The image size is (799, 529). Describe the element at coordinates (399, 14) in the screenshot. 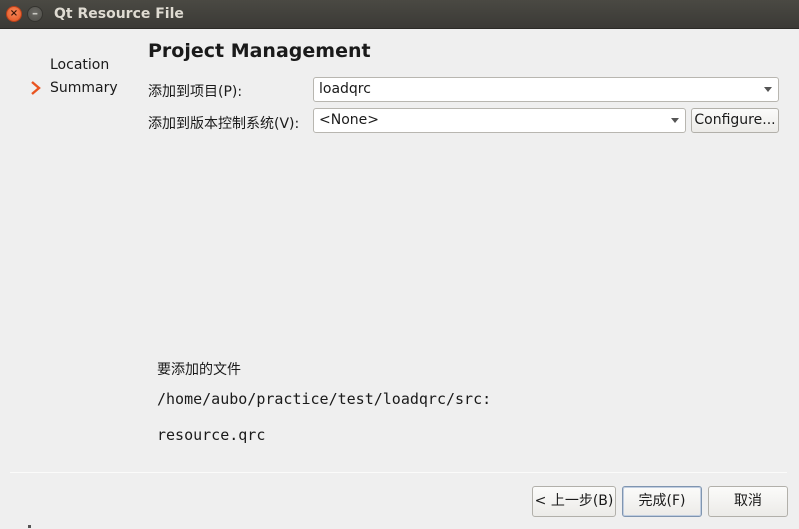

I see `title-bar: × – Qt Resource File` at that location.